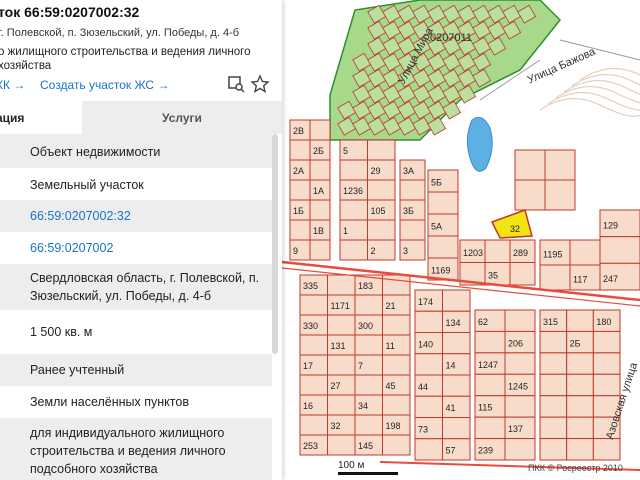 The image size is (640, 480). Describe the element at coordinates (71, 248) in the screenshot. I see `row-value: 66:59:0207002` at that location.